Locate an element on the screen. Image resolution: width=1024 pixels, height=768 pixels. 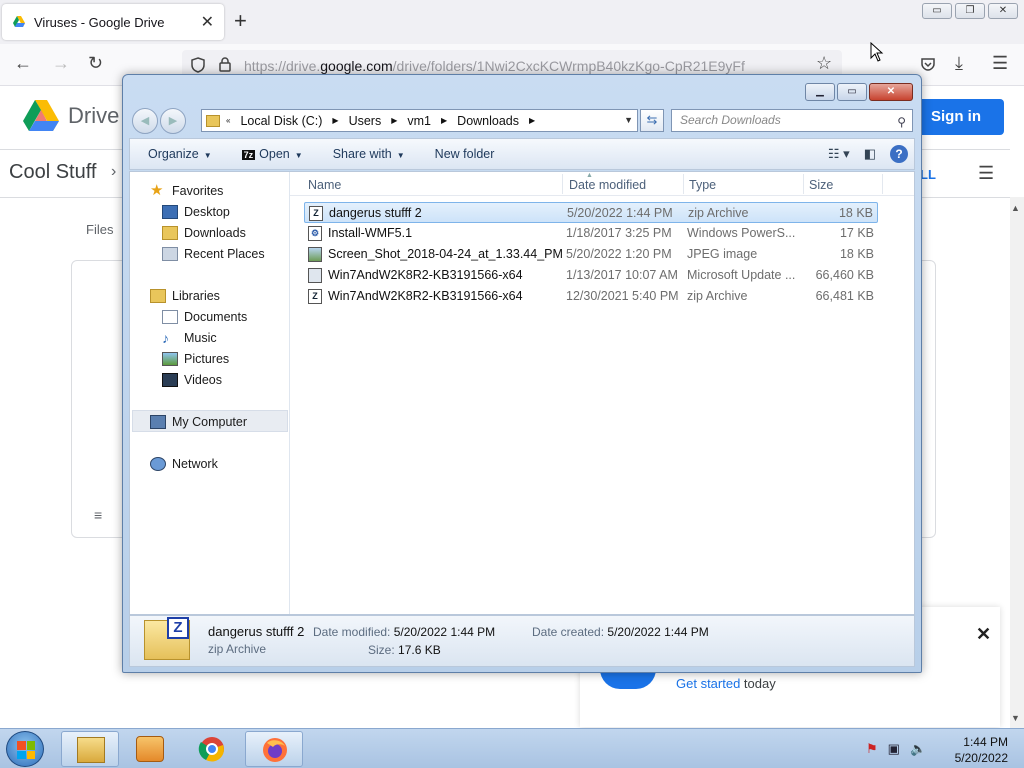
address-dropdown-icon: ▼ is located at coordinates (628, 120).